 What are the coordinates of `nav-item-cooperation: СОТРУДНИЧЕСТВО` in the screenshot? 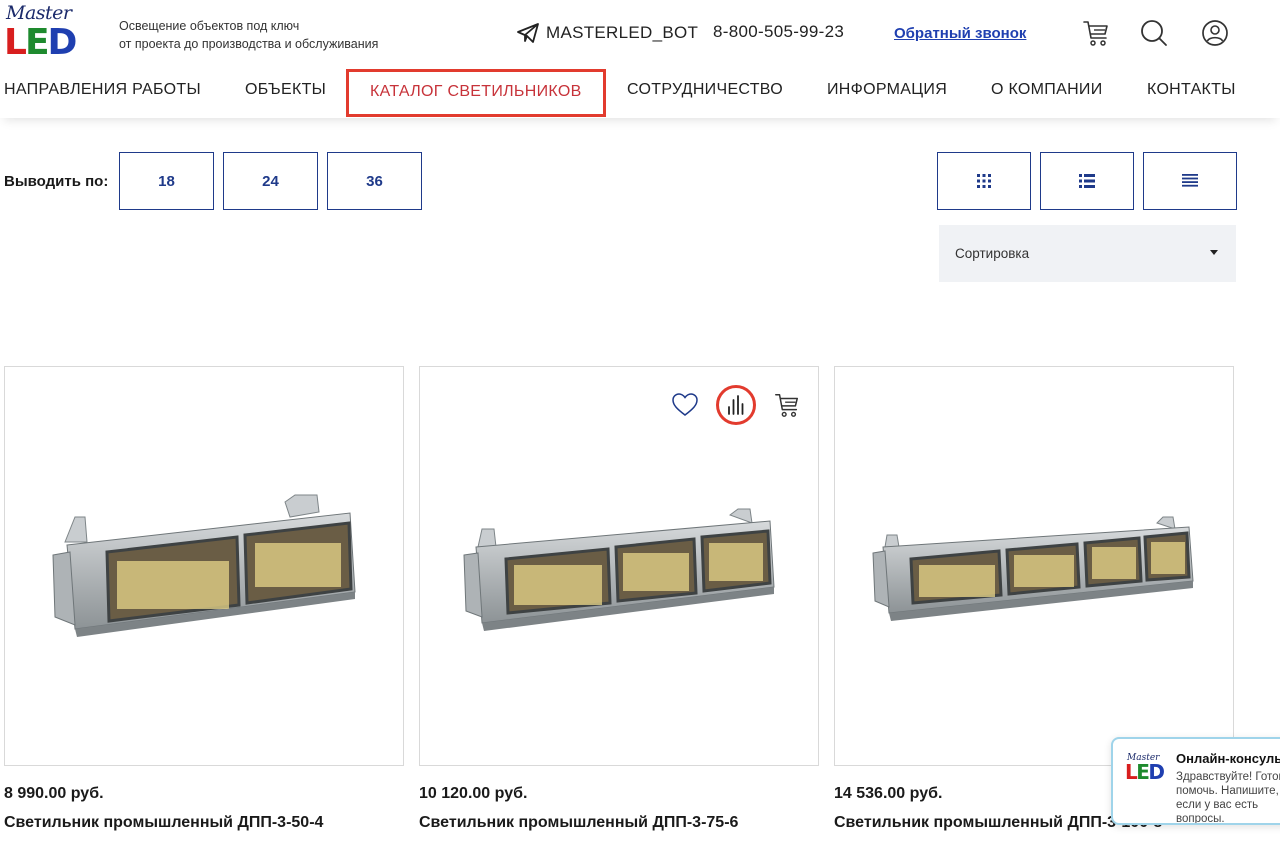 It's located at (705, 90).